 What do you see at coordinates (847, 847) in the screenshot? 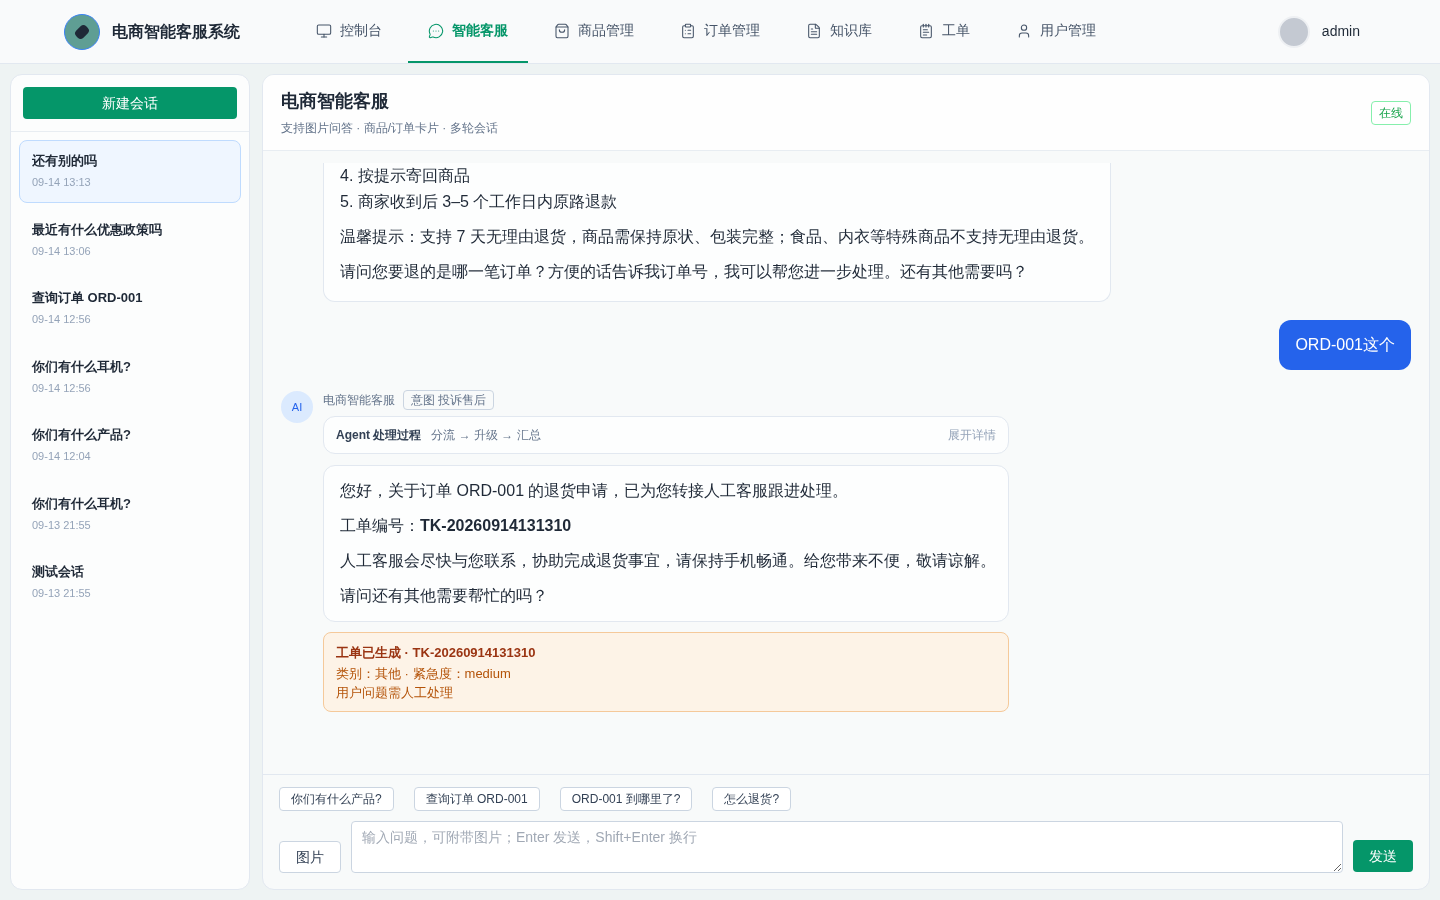
I see `message-input: 输入问题，可附带图片；Enter 发送，Shift+Enter 换行` at bounding box center [847, 847].